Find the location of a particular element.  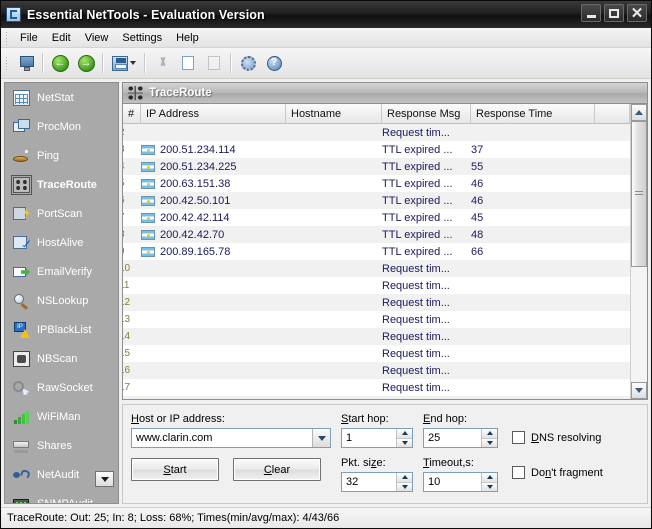

sidebar-item-wifiman: WiFiMan is located at coordinates (61, 416).